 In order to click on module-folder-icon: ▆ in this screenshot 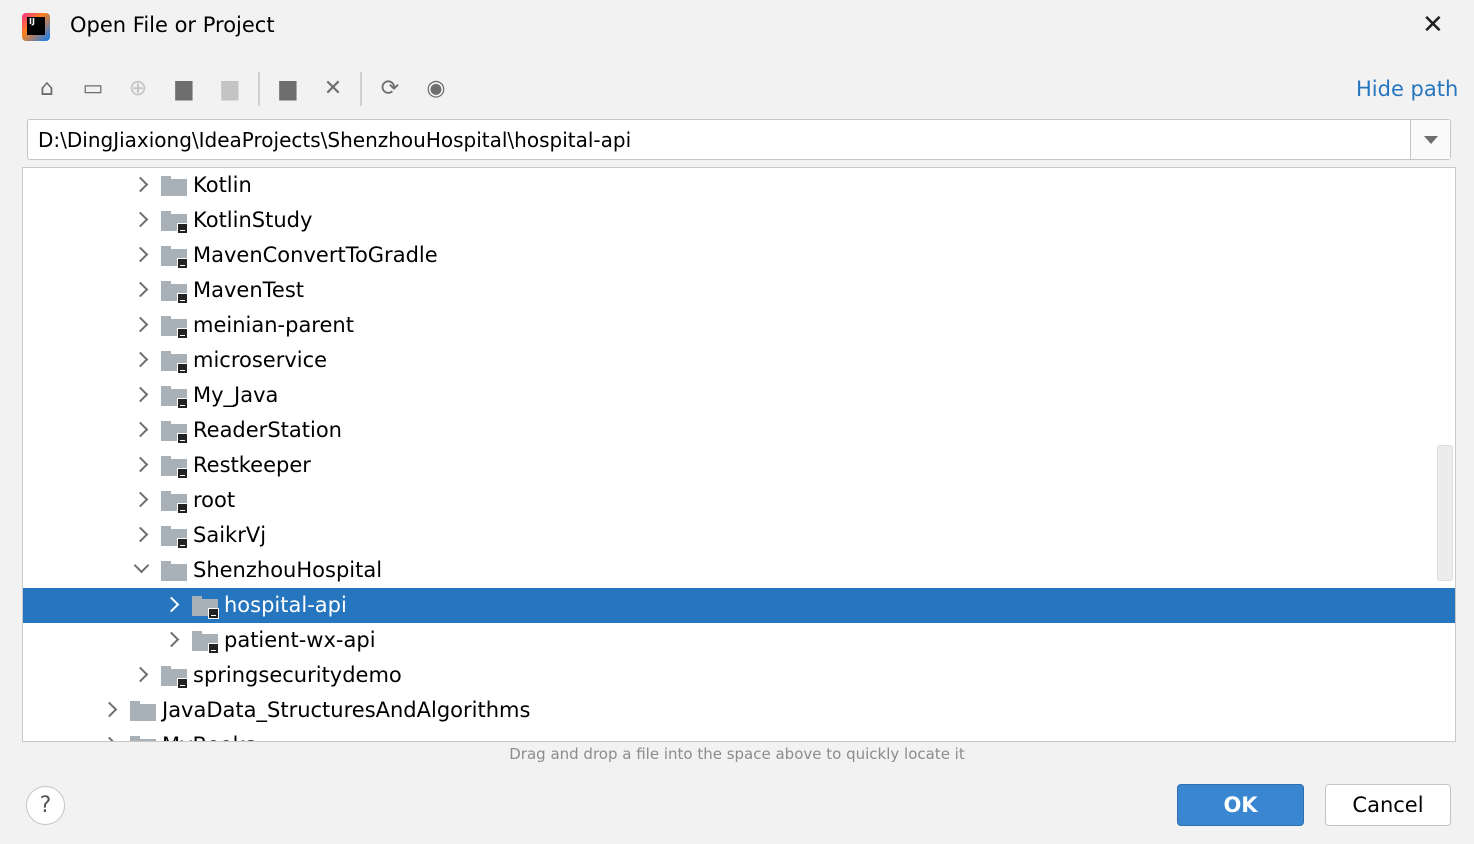, I will do `click(230, 89)`.